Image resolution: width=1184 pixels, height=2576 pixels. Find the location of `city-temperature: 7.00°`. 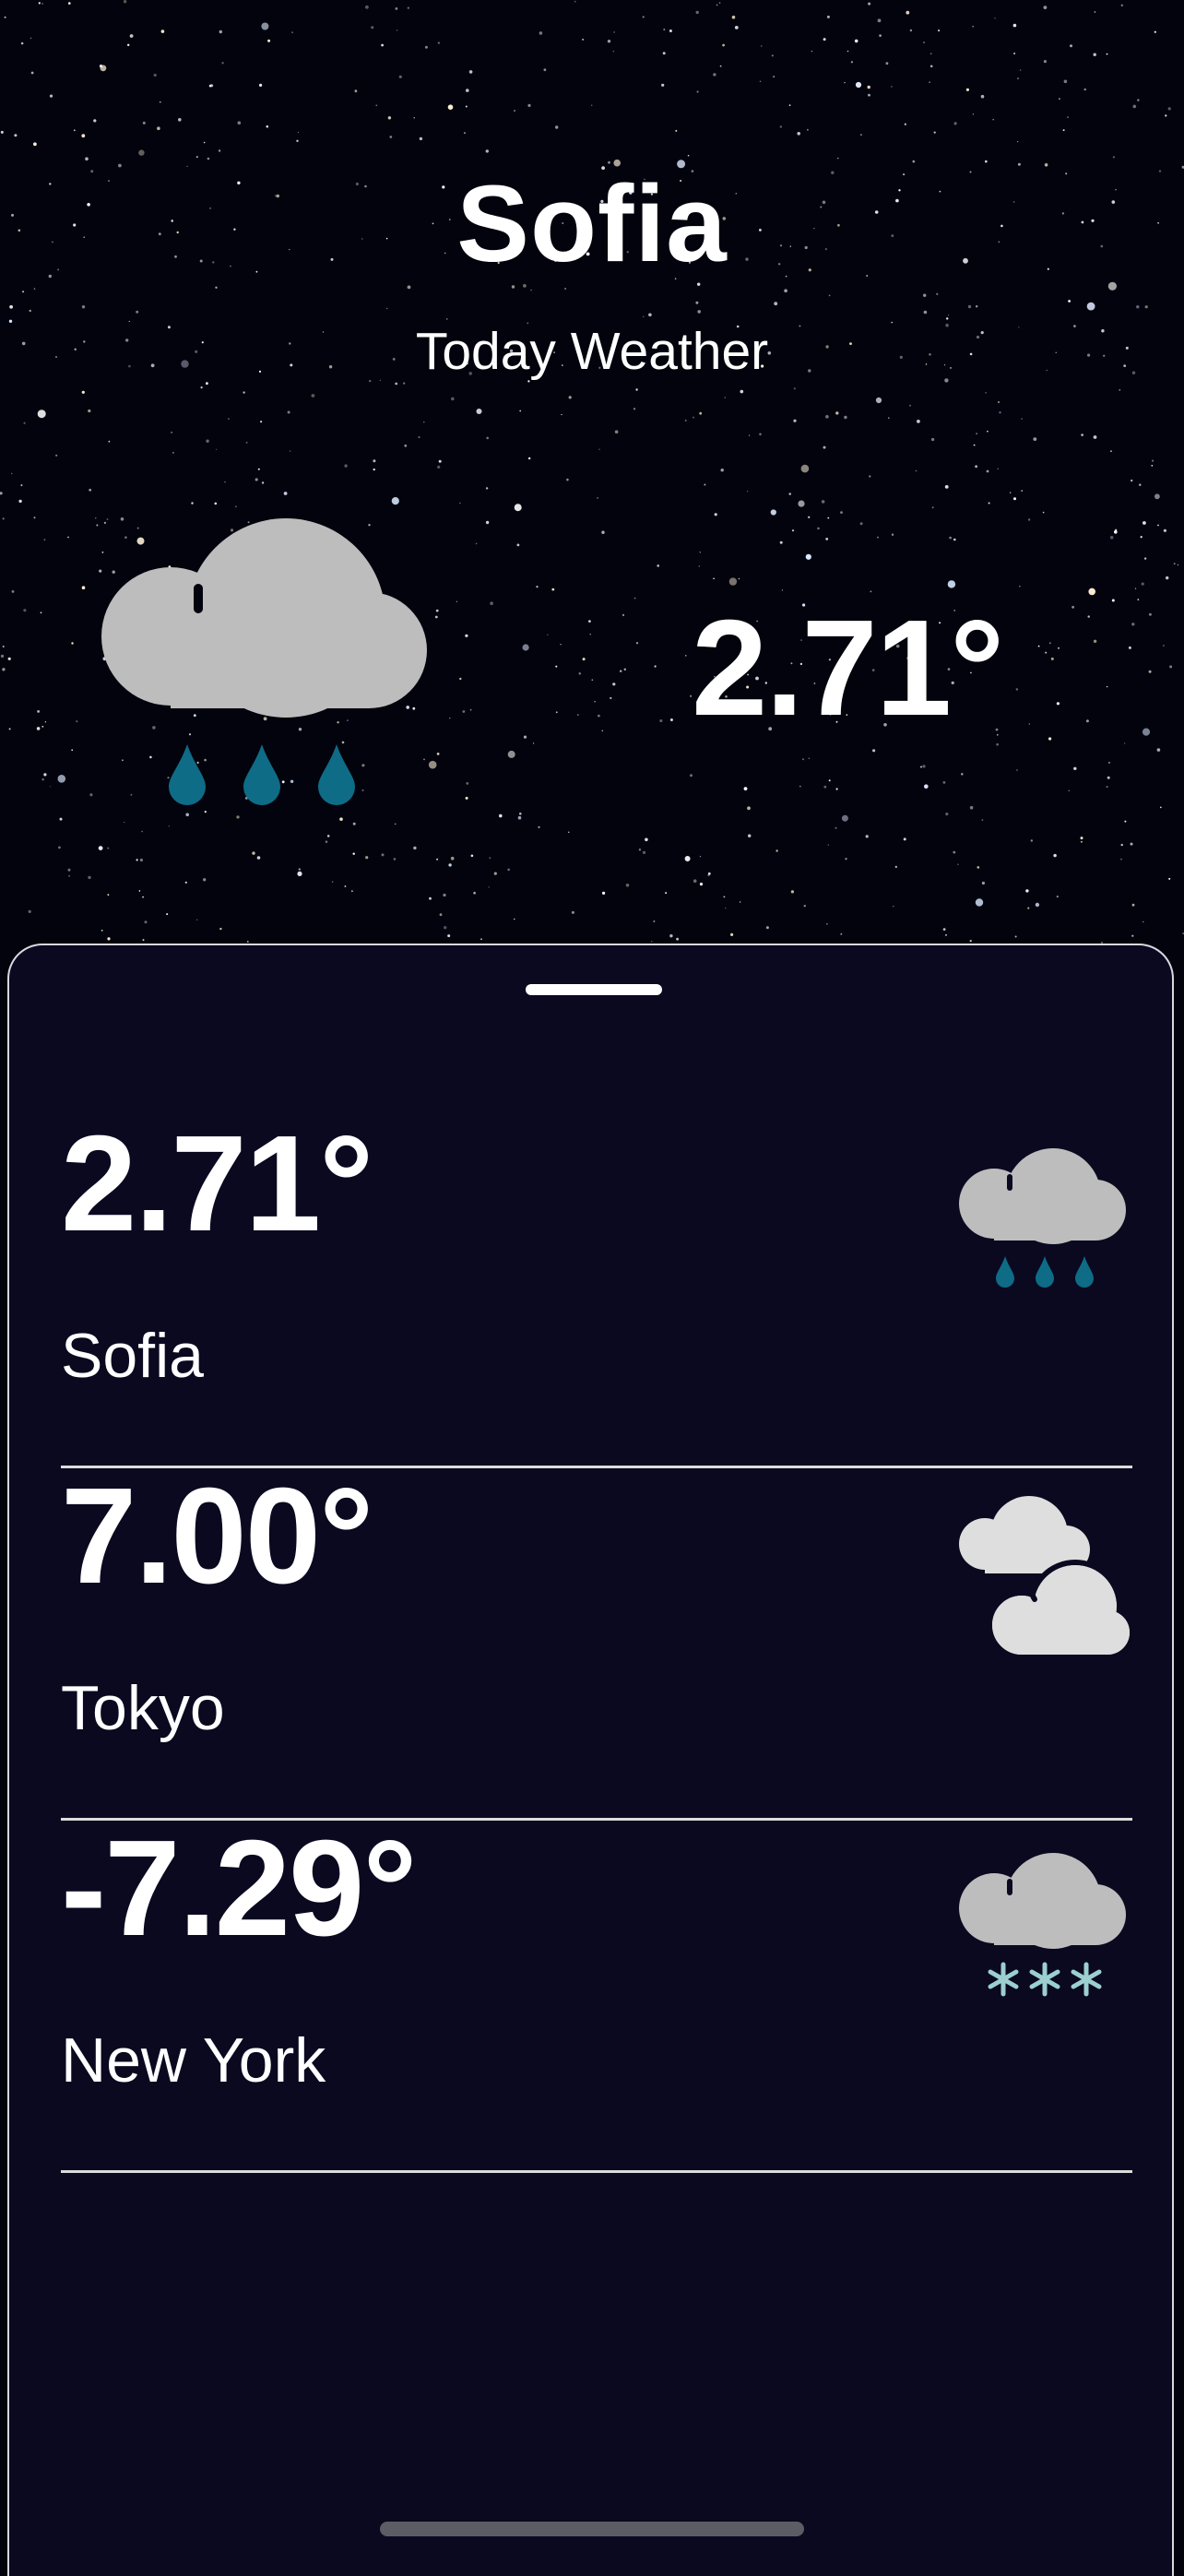

city-temperature: 7.00° is located at coordinates (217, 1536).